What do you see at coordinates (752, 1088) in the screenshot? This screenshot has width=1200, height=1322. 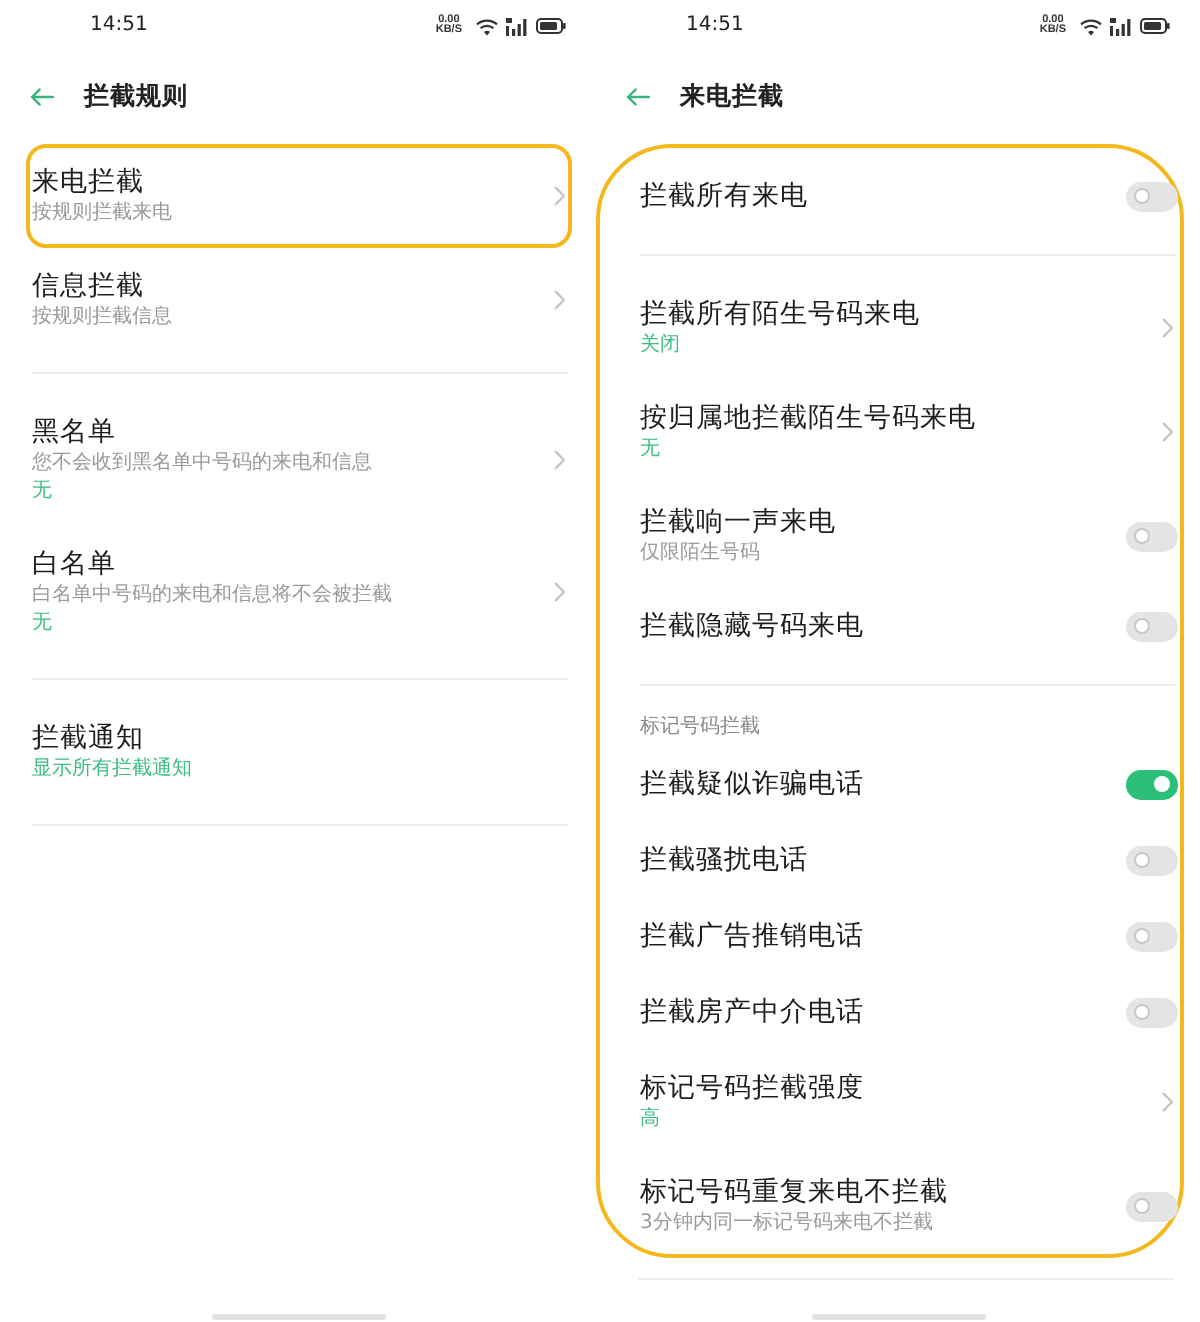 I see `item-title: 标记号码拦截强度` at bounding box center [752, 1088].